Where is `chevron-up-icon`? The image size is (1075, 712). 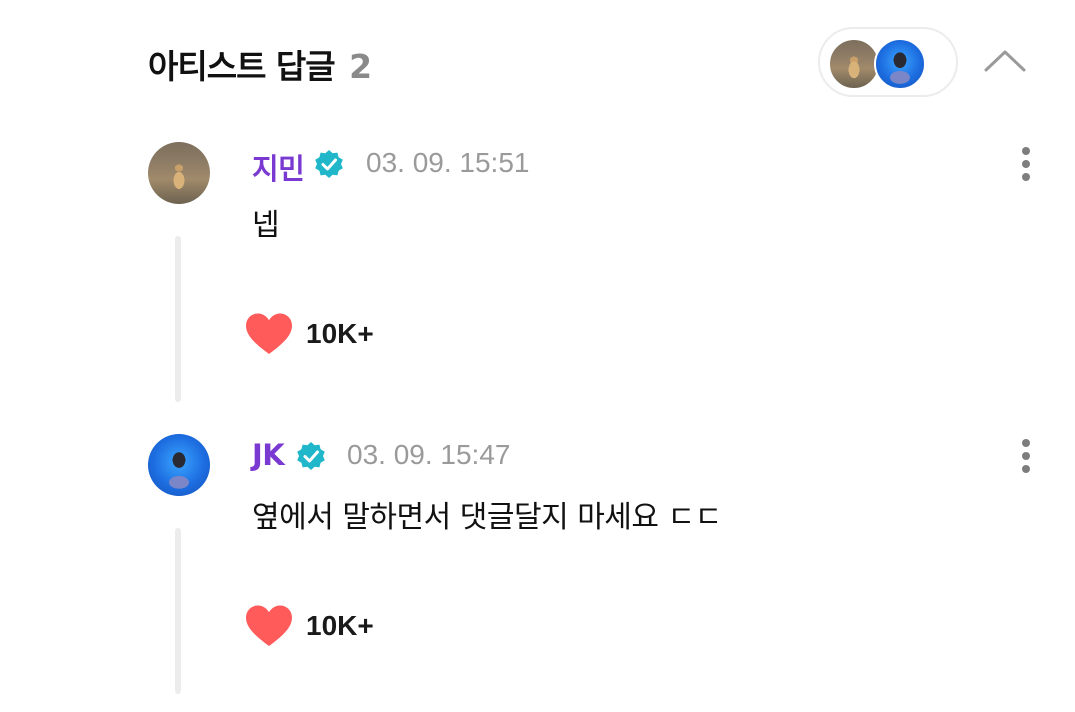
chevron-up-icon is located at coordinates (1005, 61).